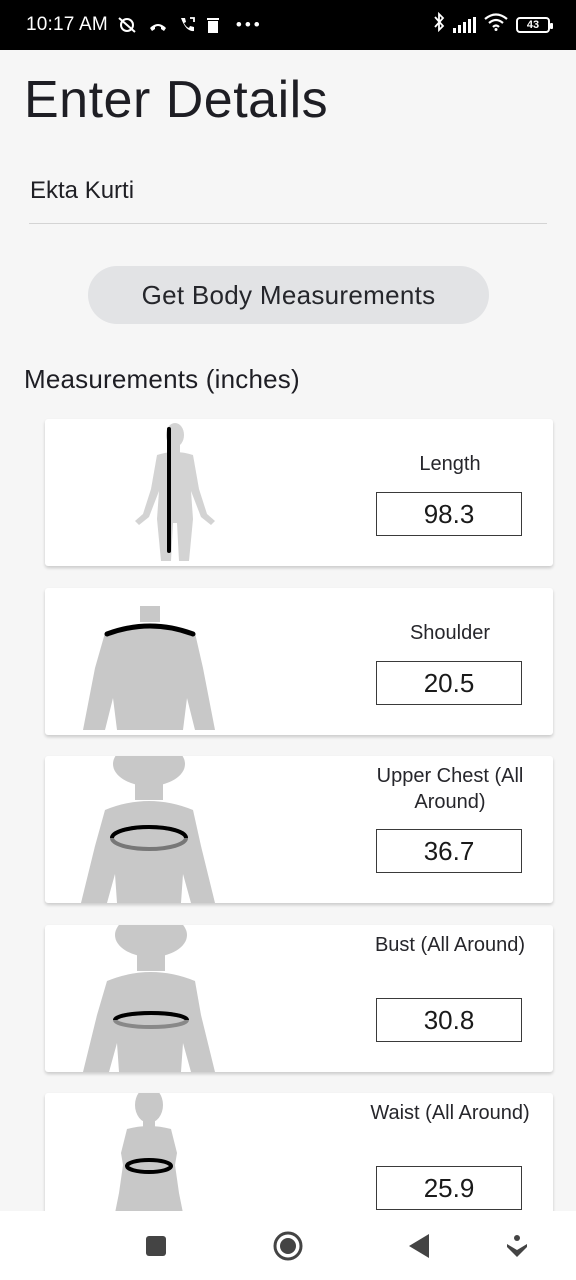  I want to click on navigation-bar, so click(288, 1245).